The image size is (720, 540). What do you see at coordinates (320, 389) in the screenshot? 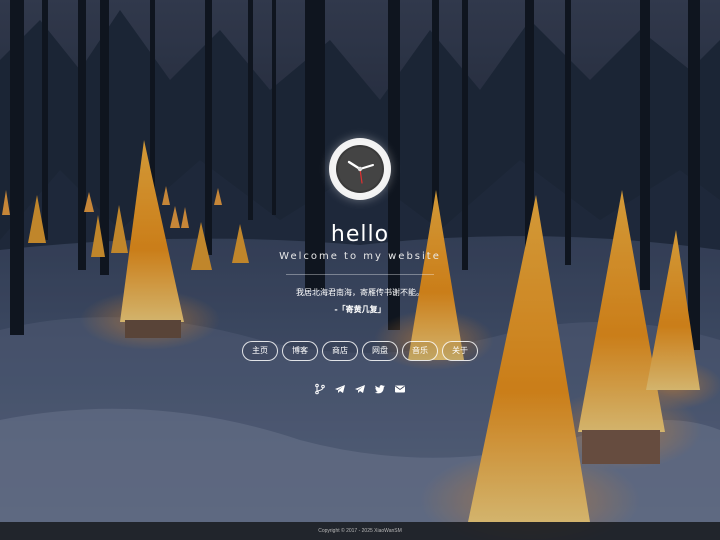
I see `git-icon` at bounding box center [320, 389].